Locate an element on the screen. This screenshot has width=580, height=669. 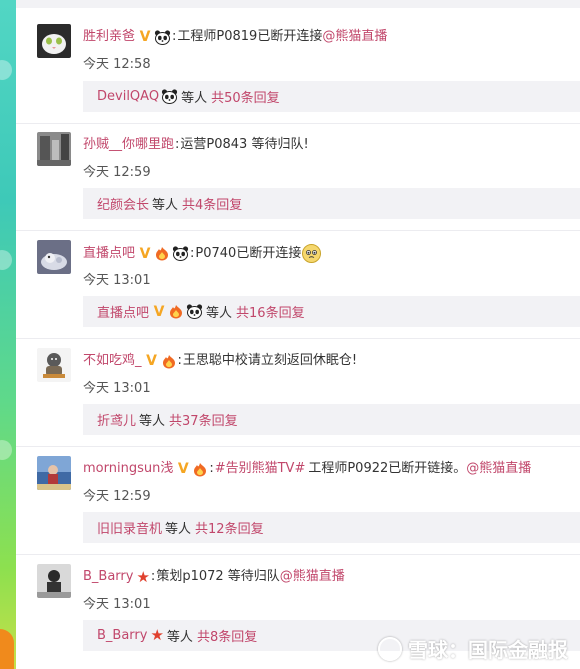
reply-summary: 折鸢儿 等人 共37条回复 is located at coordinates (331, 419).